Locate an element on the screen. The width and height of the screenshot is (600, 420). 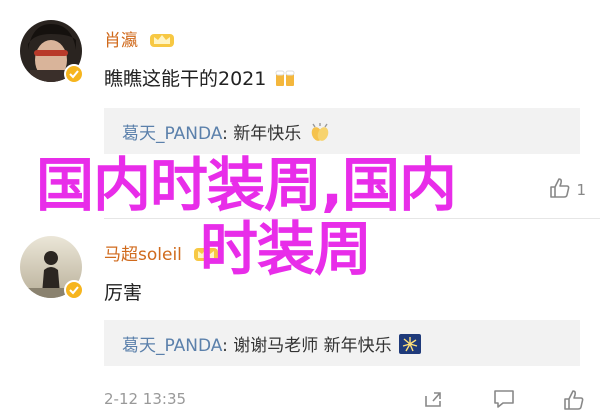
comment-author-name: 肖瀛 is located at coordinates (121, 41).